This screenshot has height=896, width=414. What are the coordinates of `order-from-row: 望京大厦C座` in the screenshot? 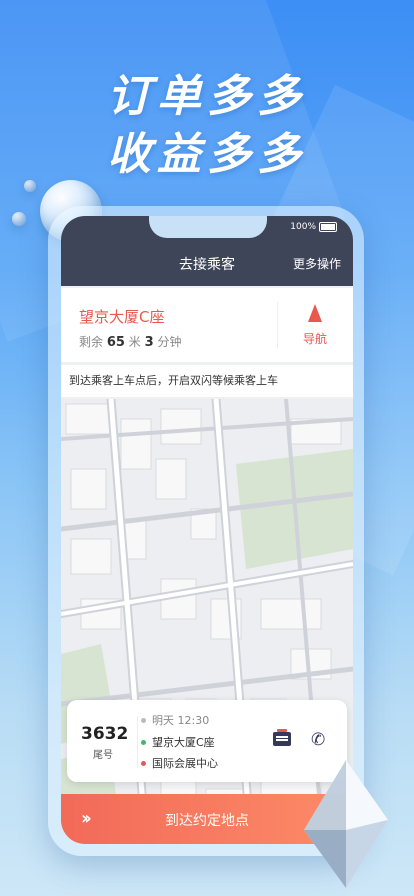 It's located at (178, 742).